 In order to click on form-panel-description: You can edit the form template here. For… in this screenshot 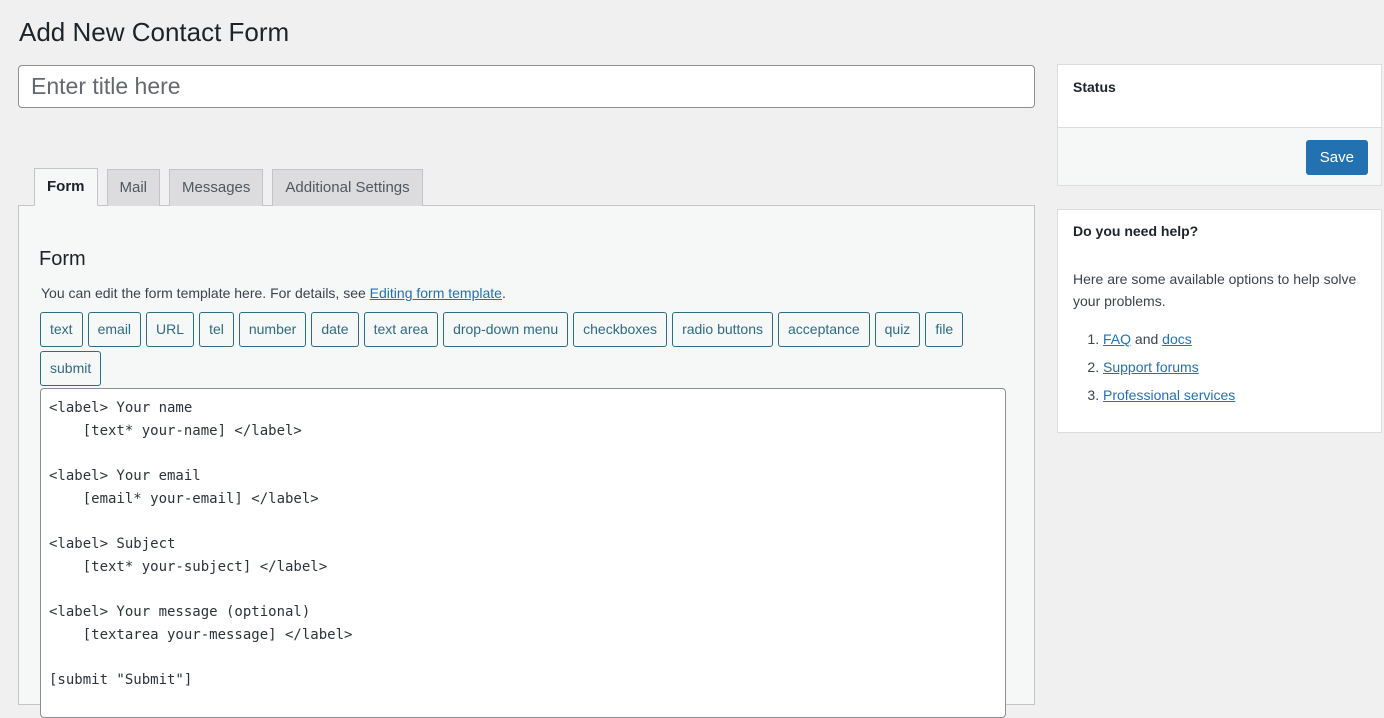, I will do `click(273, 293)`.